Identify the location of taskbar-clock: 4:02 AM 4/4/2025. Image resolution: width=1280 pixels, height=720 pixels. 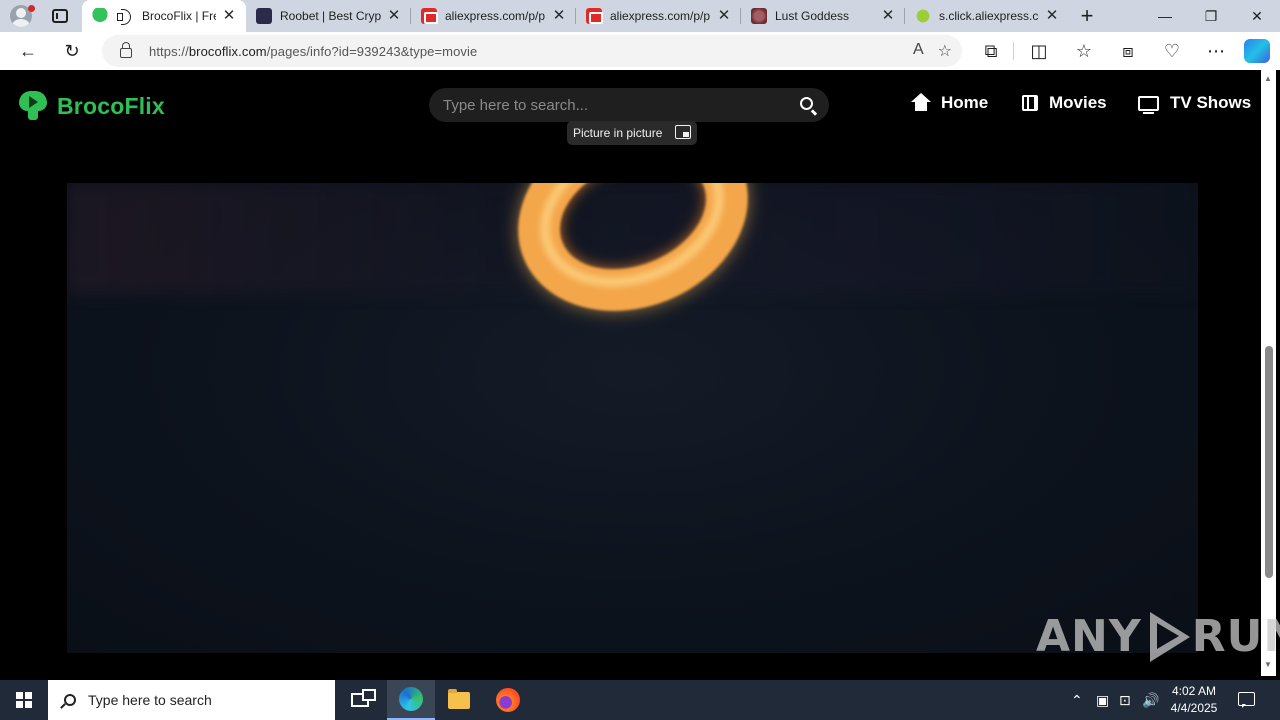
(1194, 700).